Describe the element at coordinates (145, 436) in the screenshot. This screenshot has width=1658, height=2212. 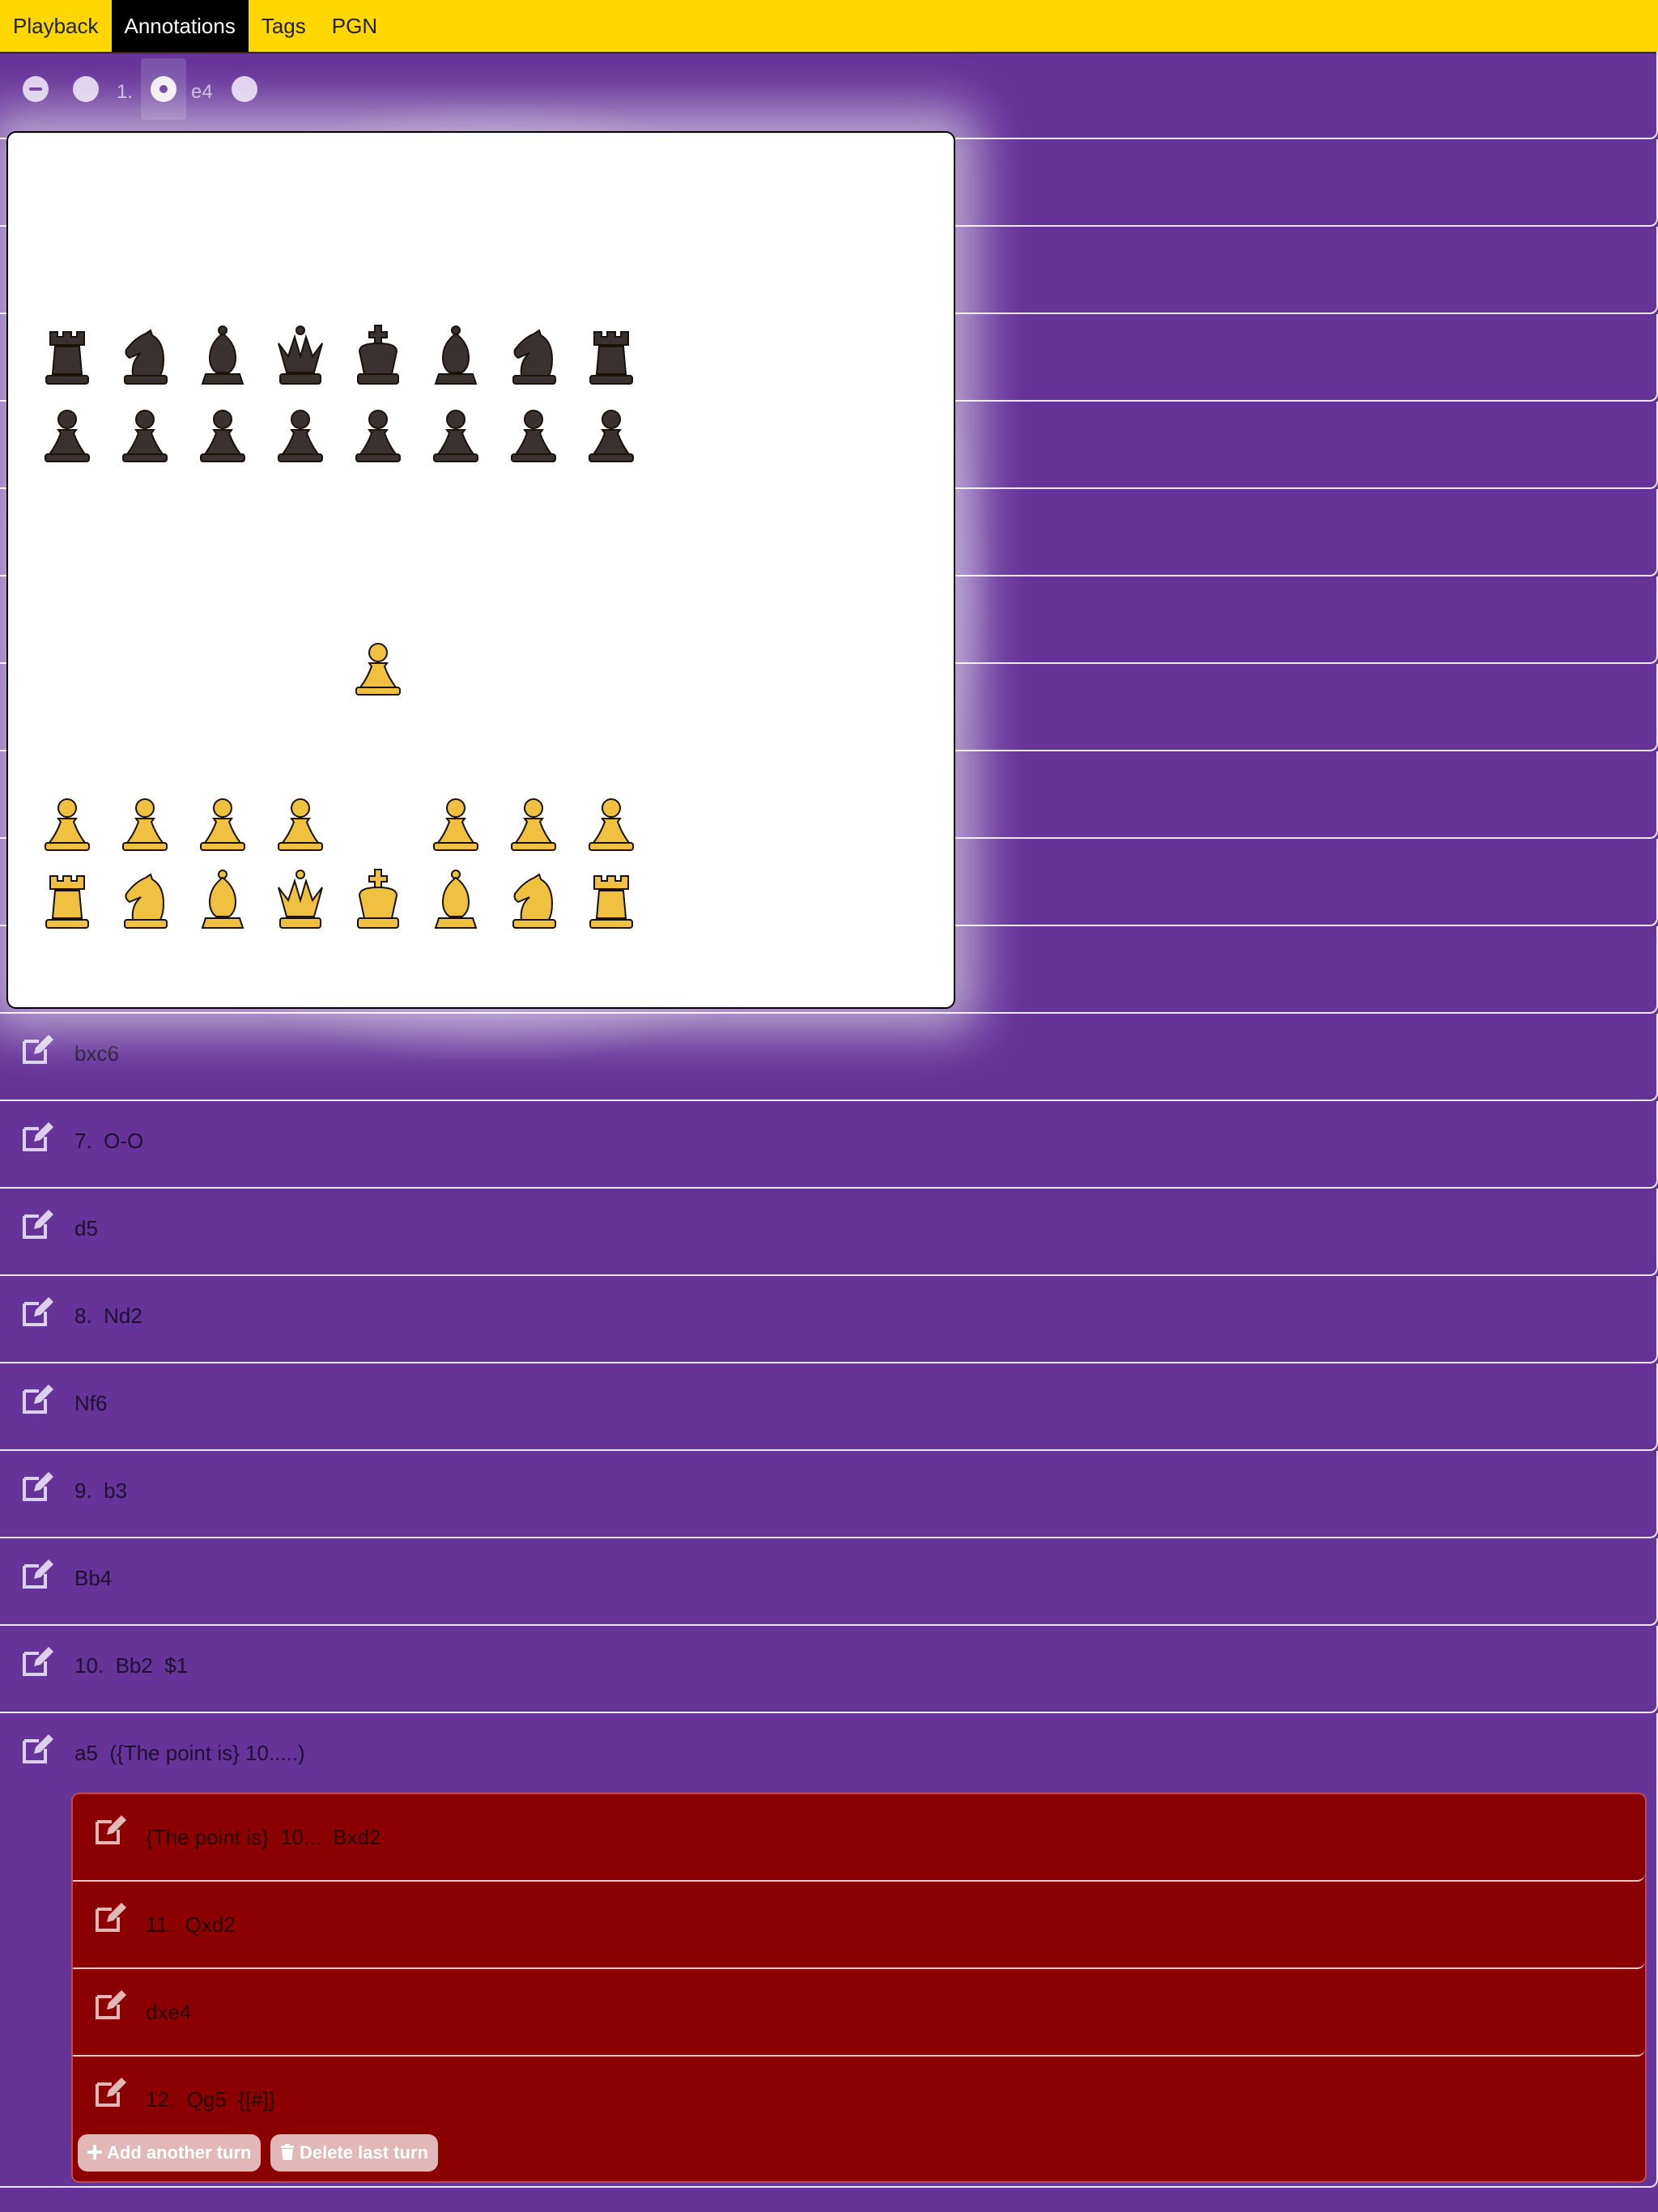
I see `black-pawn-b7` at that location.